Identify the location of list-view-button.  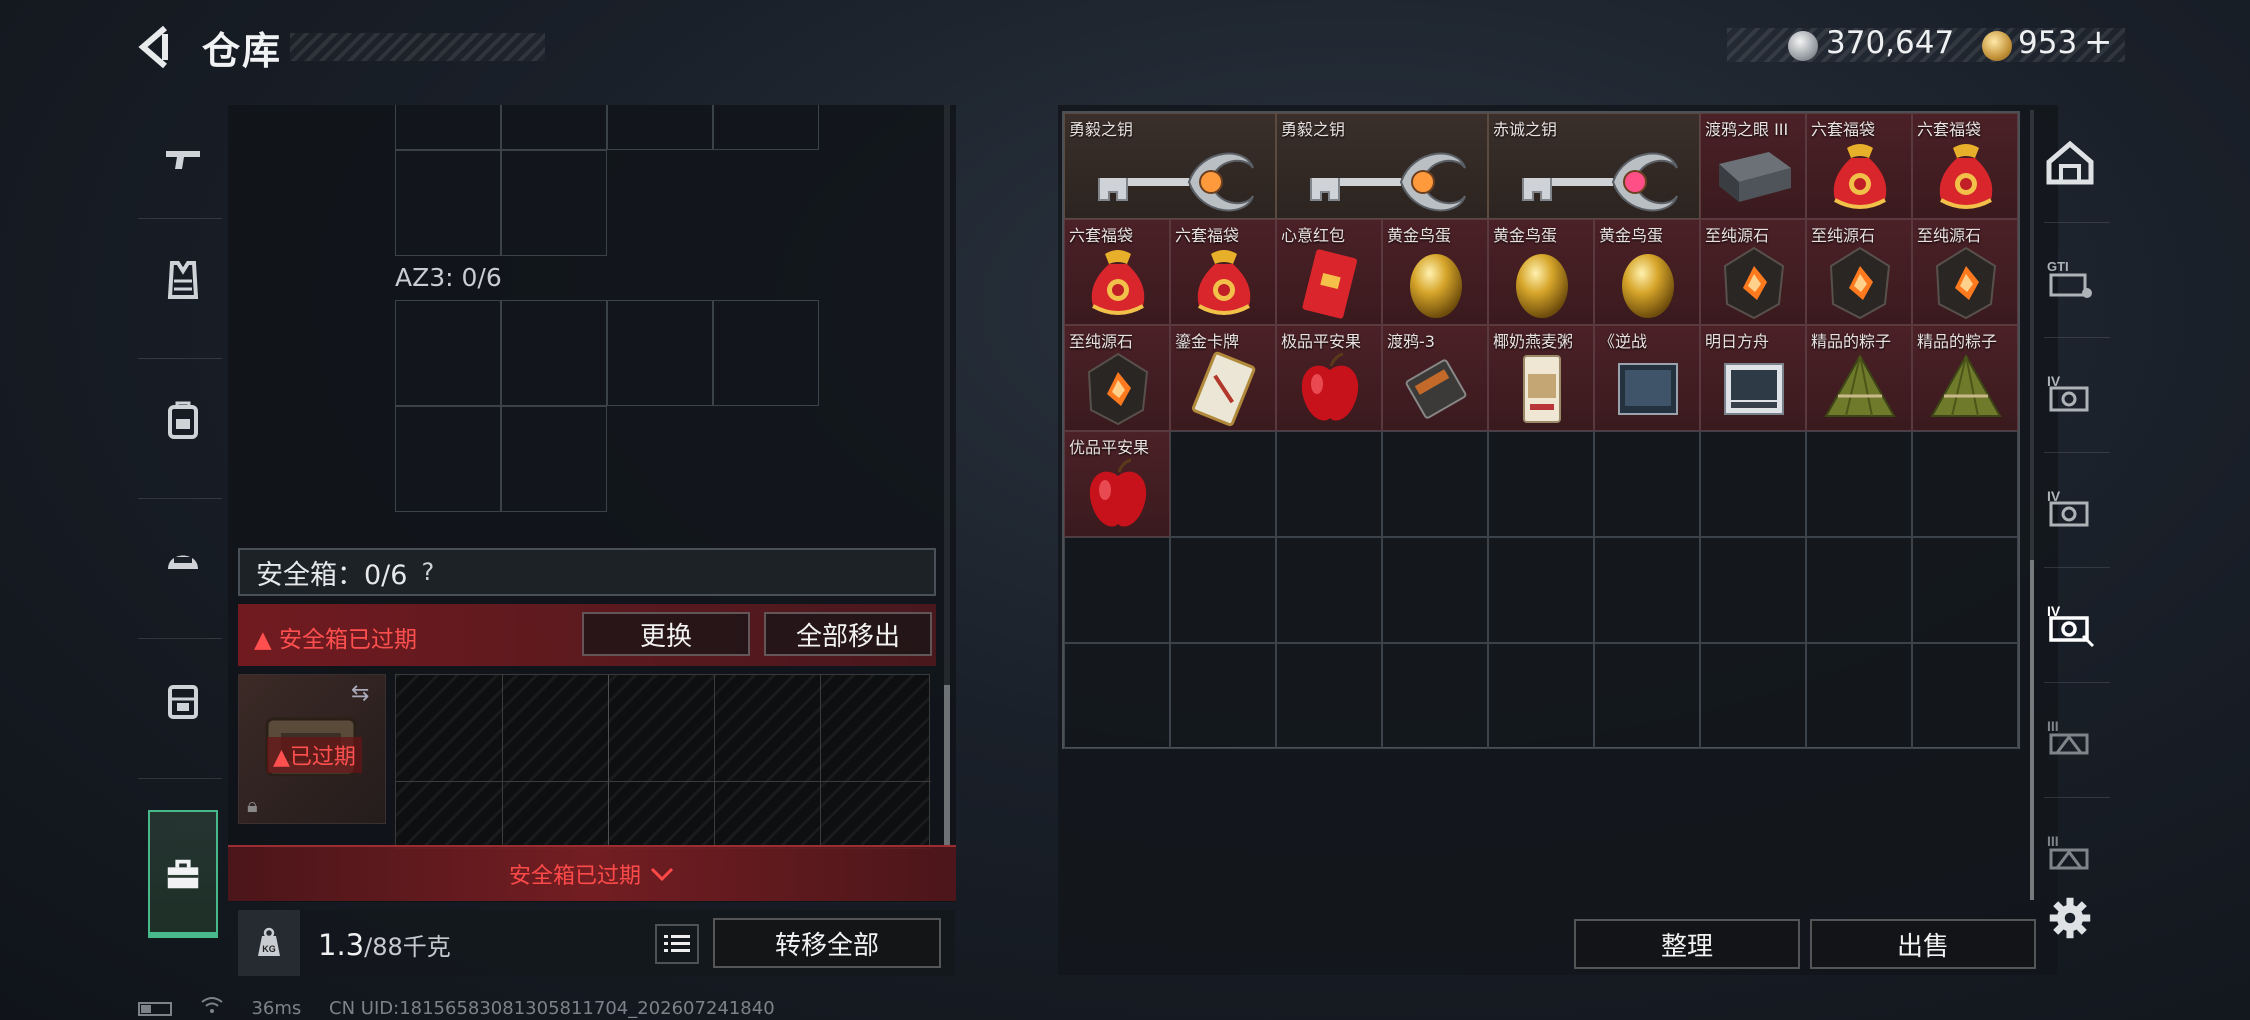
(677, 944).